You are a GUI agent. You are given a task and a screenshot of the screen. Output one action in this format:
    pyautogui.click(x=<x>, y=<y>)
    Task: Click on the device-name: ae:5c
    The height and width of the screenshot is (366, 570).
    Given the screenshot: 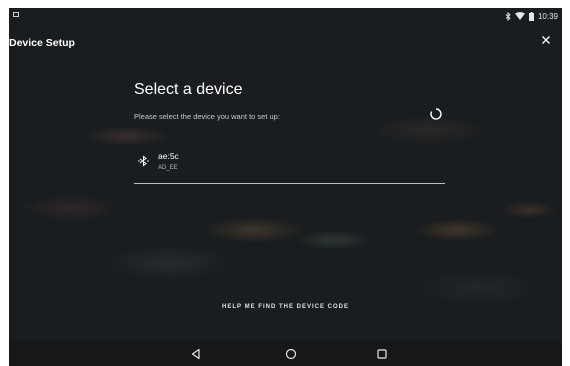 What is the action you would take?
    pyautogui.click(x=168, y=156)
    